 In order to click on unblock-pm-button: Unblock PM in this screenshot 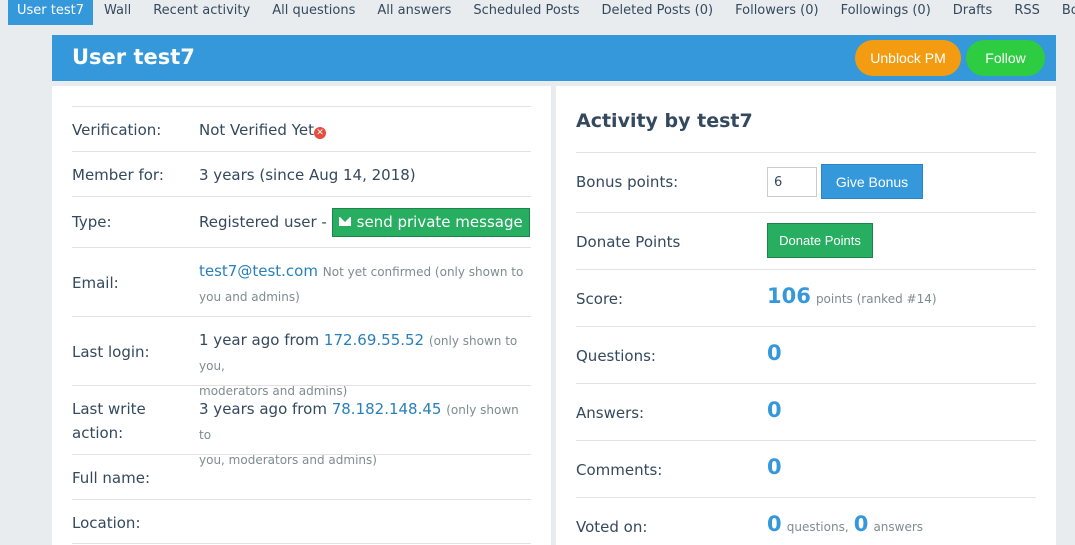, I will do `click(908, 58)`.